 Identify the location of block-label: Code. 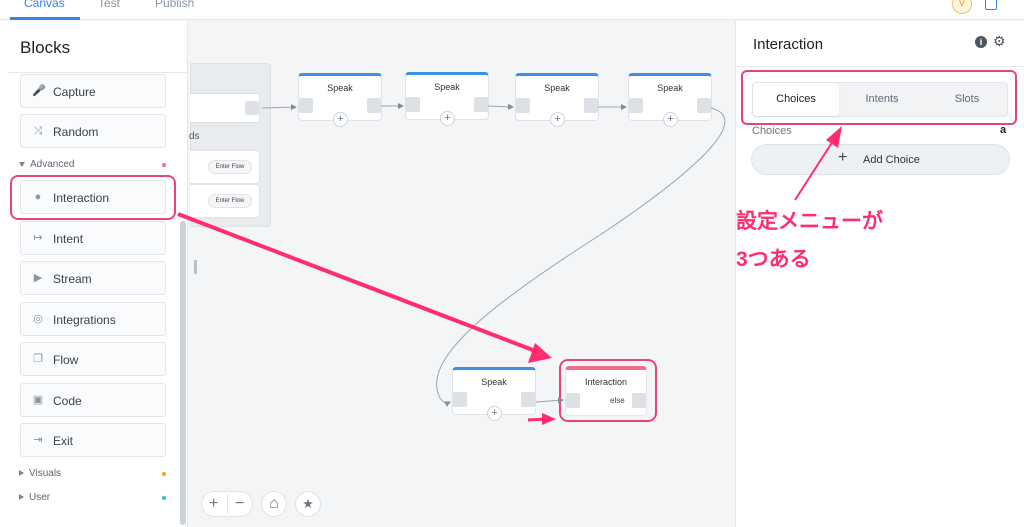
(67, 401).